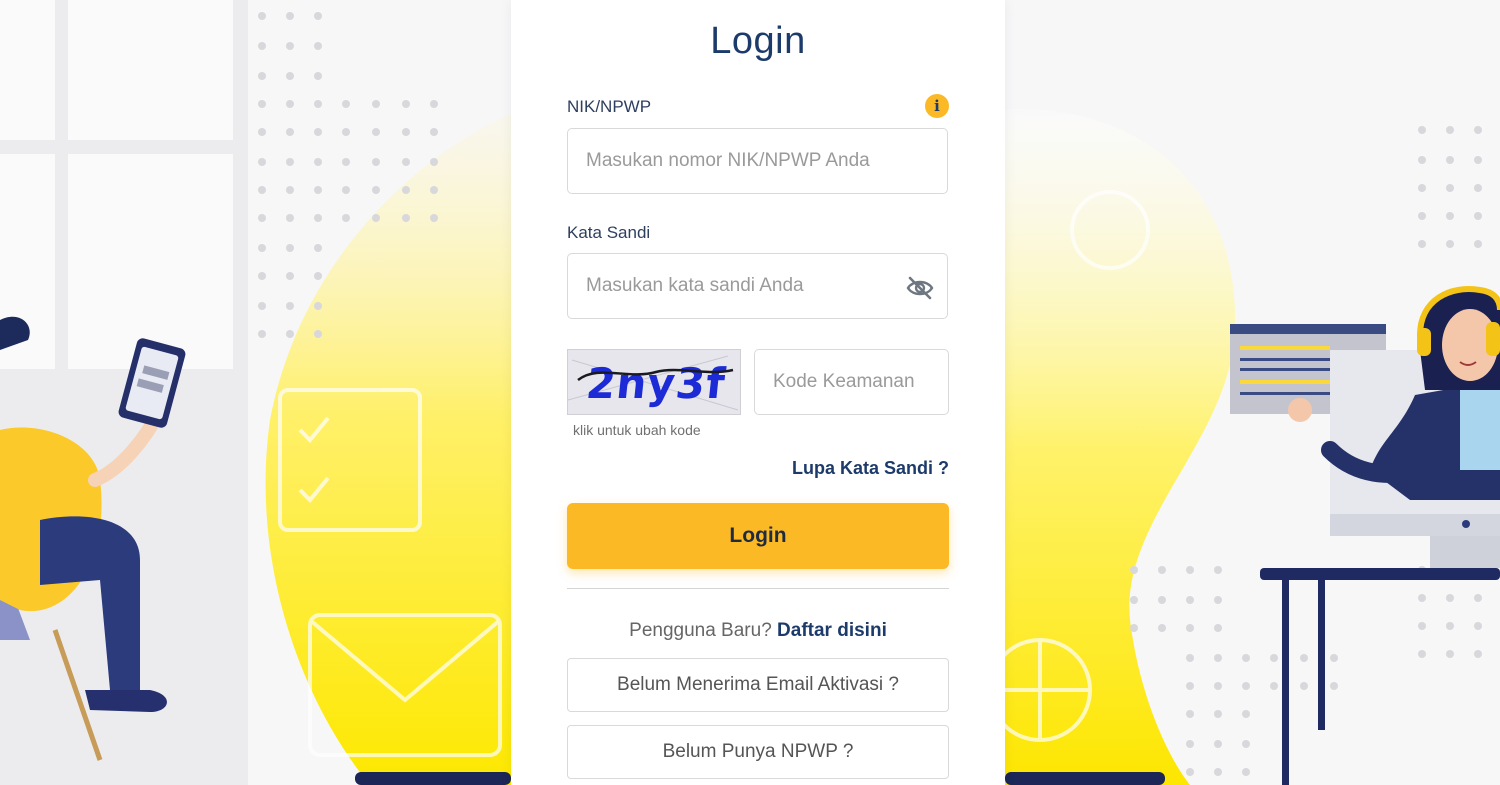  I want to click on password-input, so click(757, 286).